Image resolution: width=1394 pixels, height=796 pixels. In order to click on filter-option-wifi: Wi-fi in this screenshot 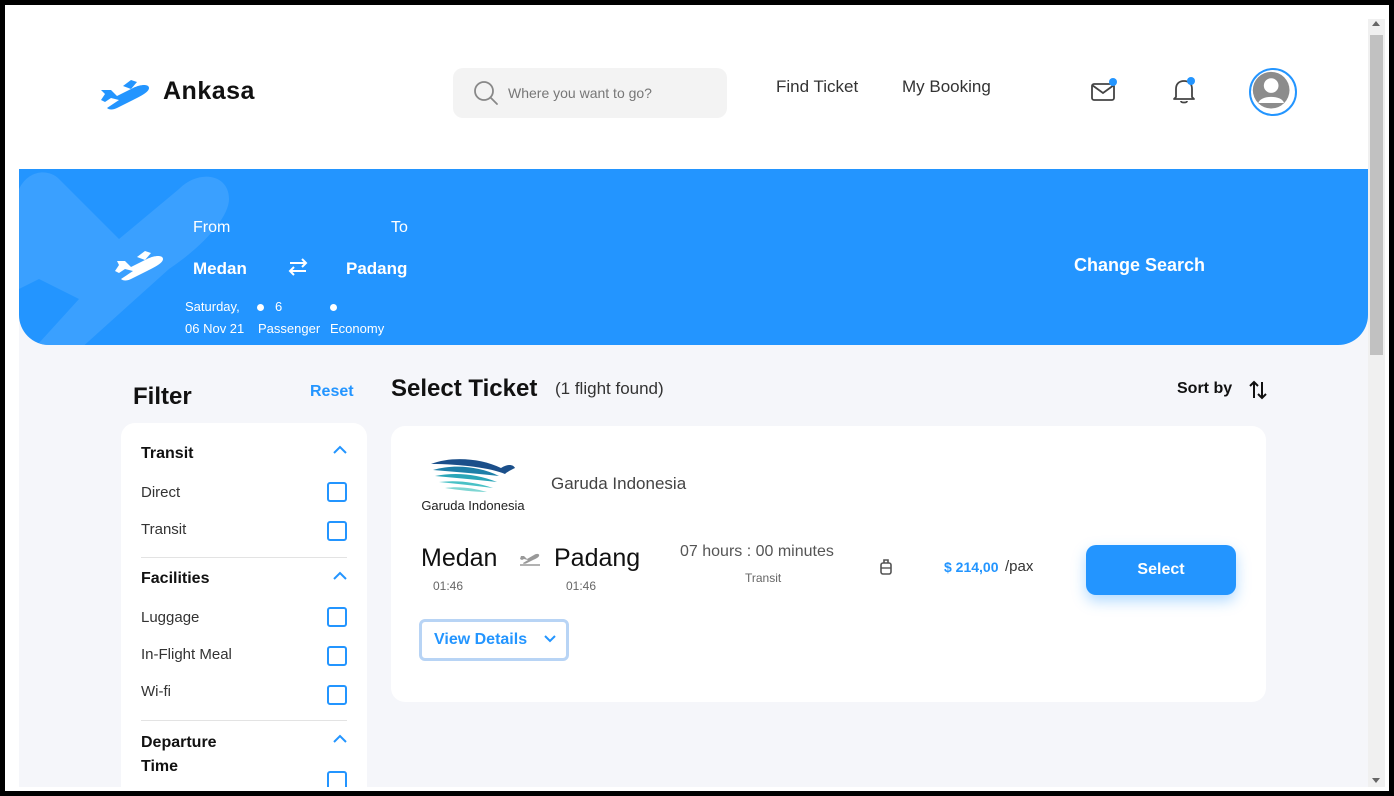, I will do `click(156, 691)`.